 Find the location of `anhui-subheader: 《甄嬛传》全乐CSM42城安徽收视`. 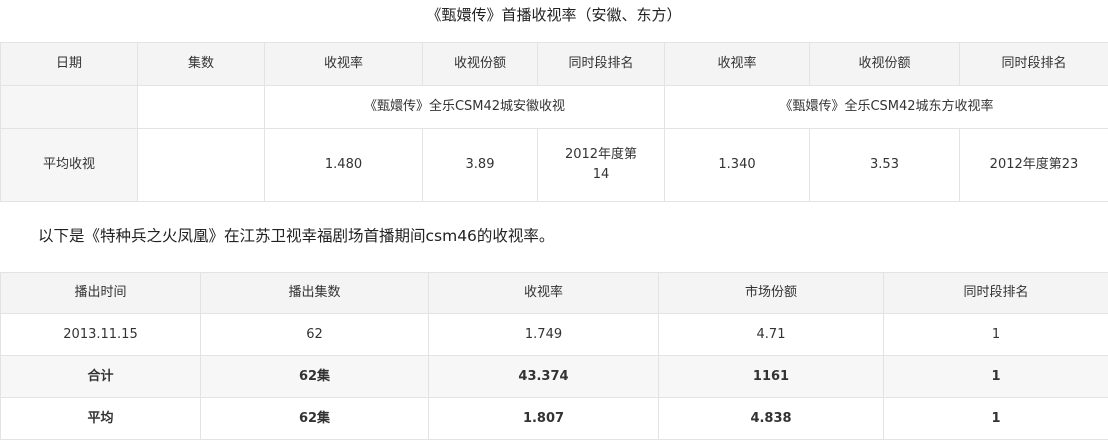

anhui-subheader: 《甄嬛传》全乐CSM42城安徽收视 is located at coordinates (465, 107).